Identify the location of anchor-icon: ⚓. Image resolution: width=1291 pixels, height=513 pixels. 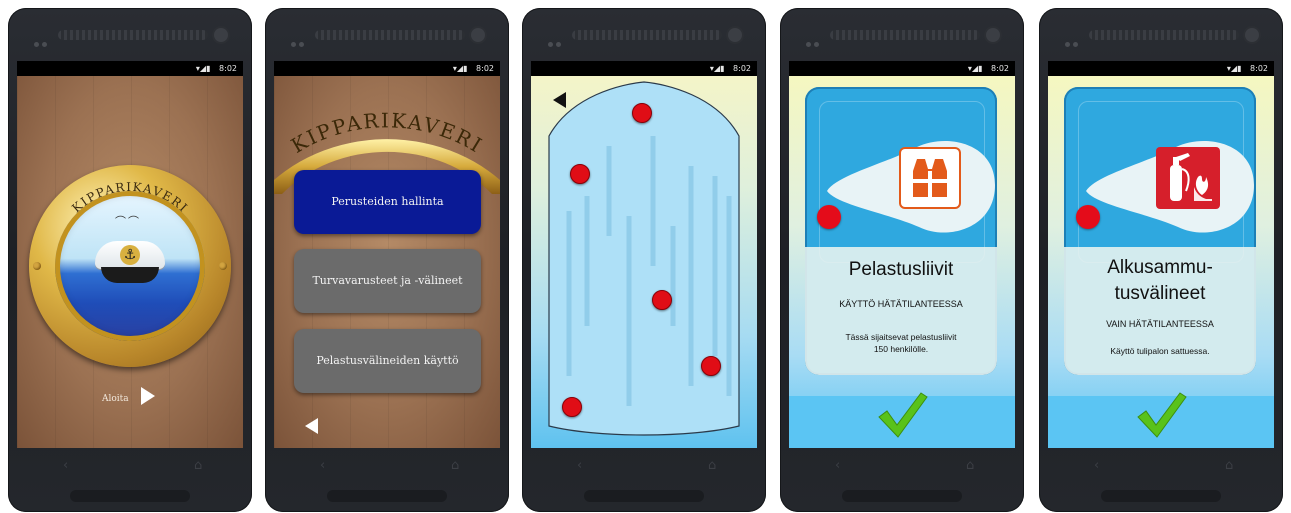
(130, 255).